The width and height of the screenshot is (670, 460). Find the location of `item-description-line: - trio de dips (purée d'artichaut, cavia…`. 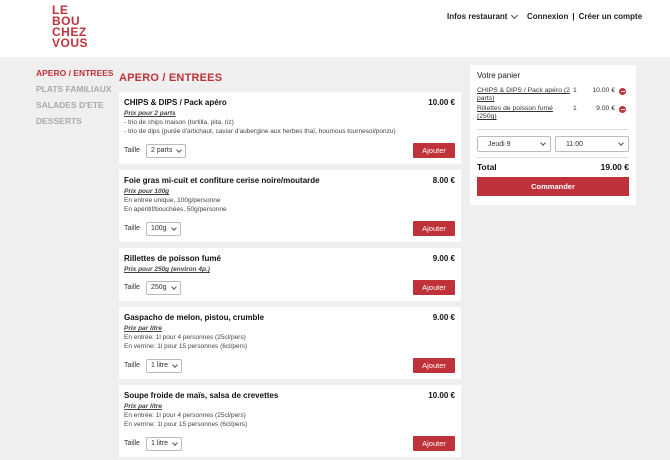

item-description-line: - trio de dips (purée d'artichaut, cavia… is located at coordinates (260, 131).